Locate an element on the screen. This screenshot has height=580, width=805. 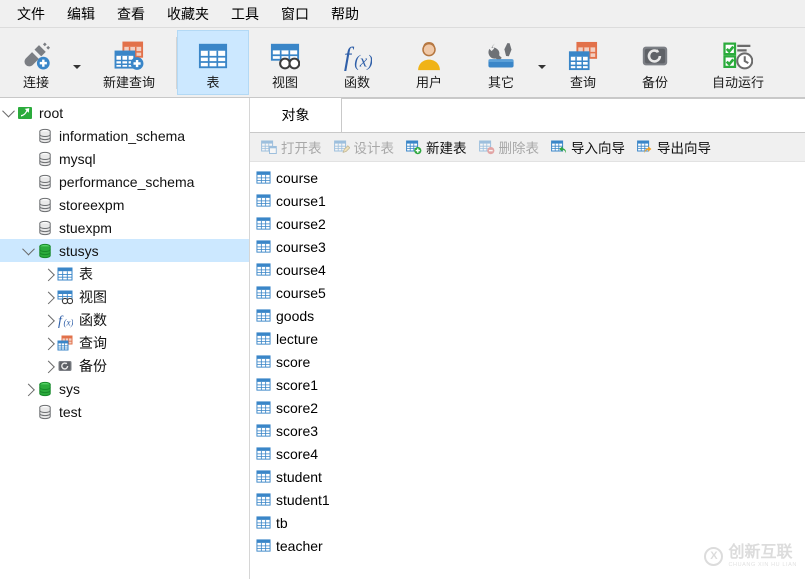
table-list-item: student1 is located at coordinates (528, 499).